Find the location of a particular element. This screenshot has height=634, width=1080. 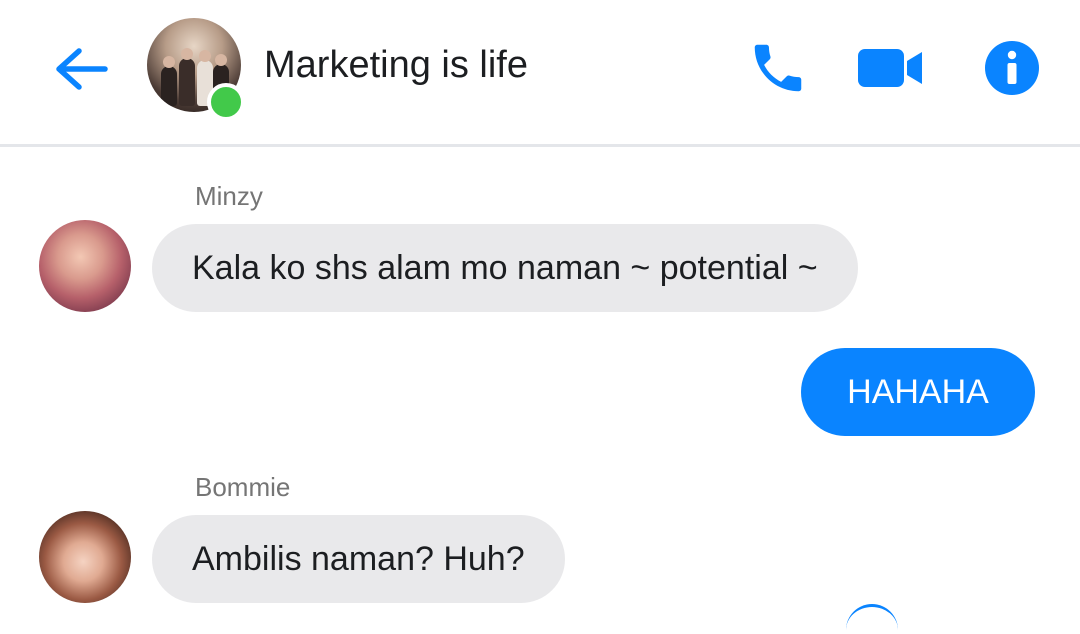

video-call-button is located at coordinates (890, 68).